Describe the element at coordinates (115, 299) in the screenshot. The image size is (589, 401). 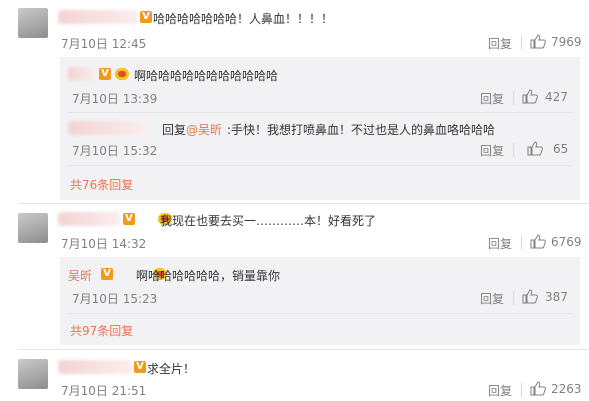
I see `reply-time: 7月10日 15:23` at that location.